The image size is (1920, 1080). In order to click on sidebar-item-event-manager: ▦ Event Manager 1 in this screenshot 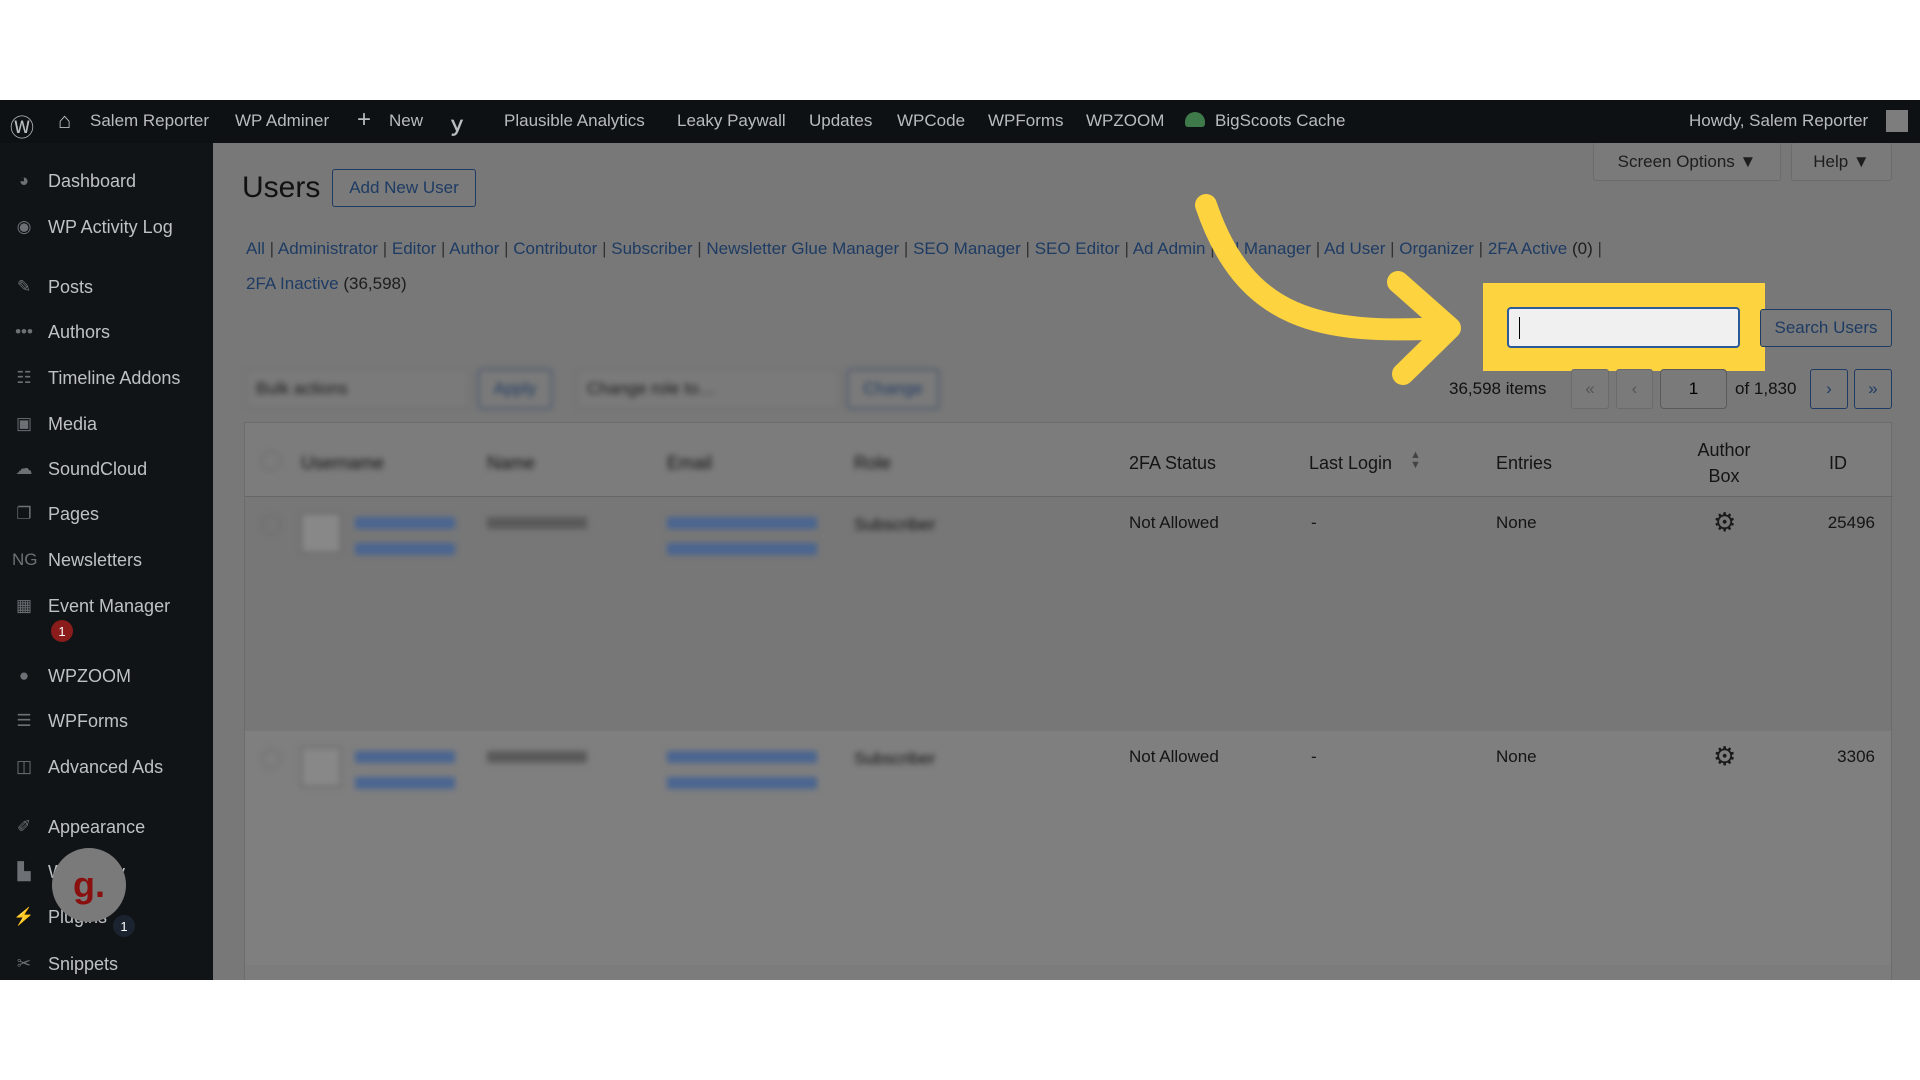, I will do `click(106, 615)`.